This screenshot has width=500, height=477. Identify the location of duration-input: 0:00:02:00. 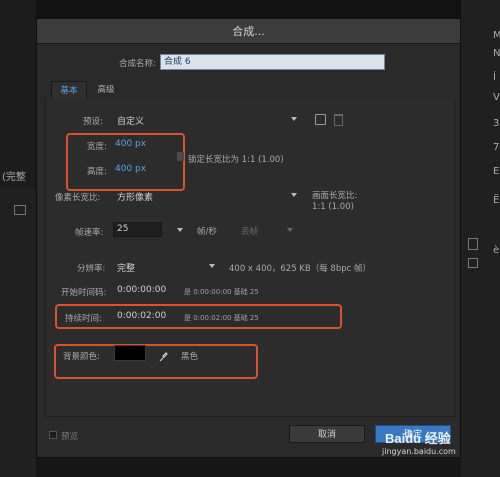
(141, 316).